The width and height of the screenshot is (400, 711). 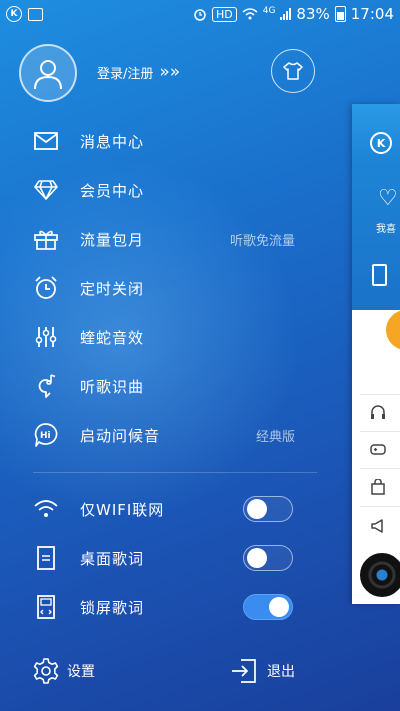 I want to click on headphones-icon, so click(x=378, y=412).